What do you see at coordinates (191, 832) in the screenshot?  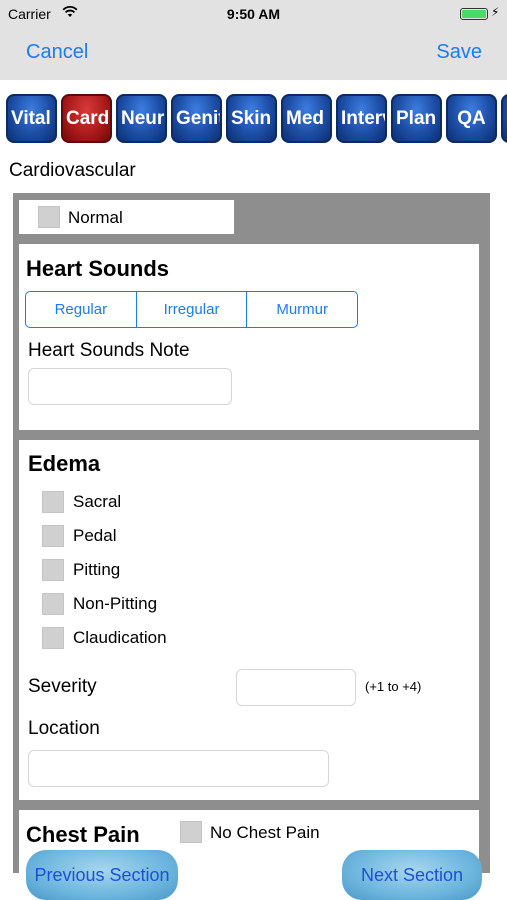 I see `no-chest-pain-checkbox` at bounding box center [191, 832].